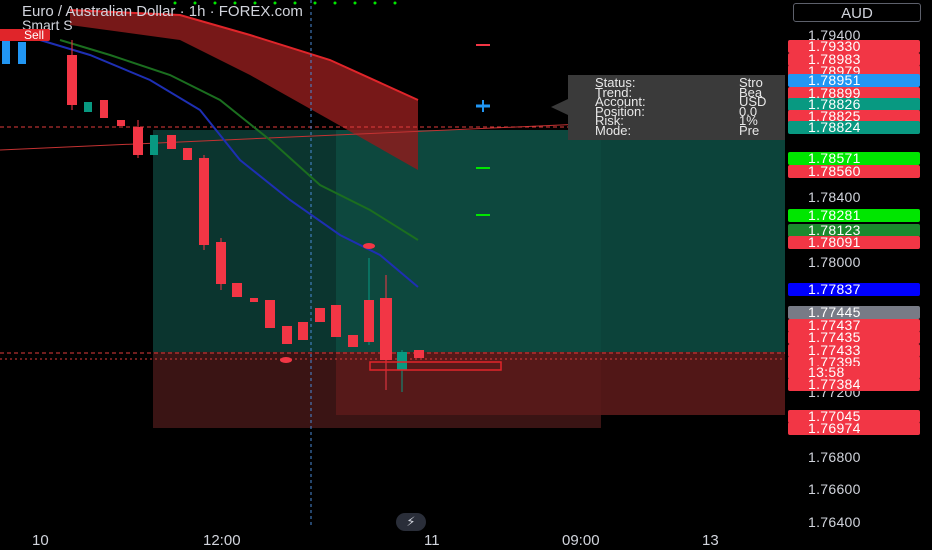  Describe the element at coordinates (854, 171) in the screenshot. I see `price-label: 1.78560` at that location.